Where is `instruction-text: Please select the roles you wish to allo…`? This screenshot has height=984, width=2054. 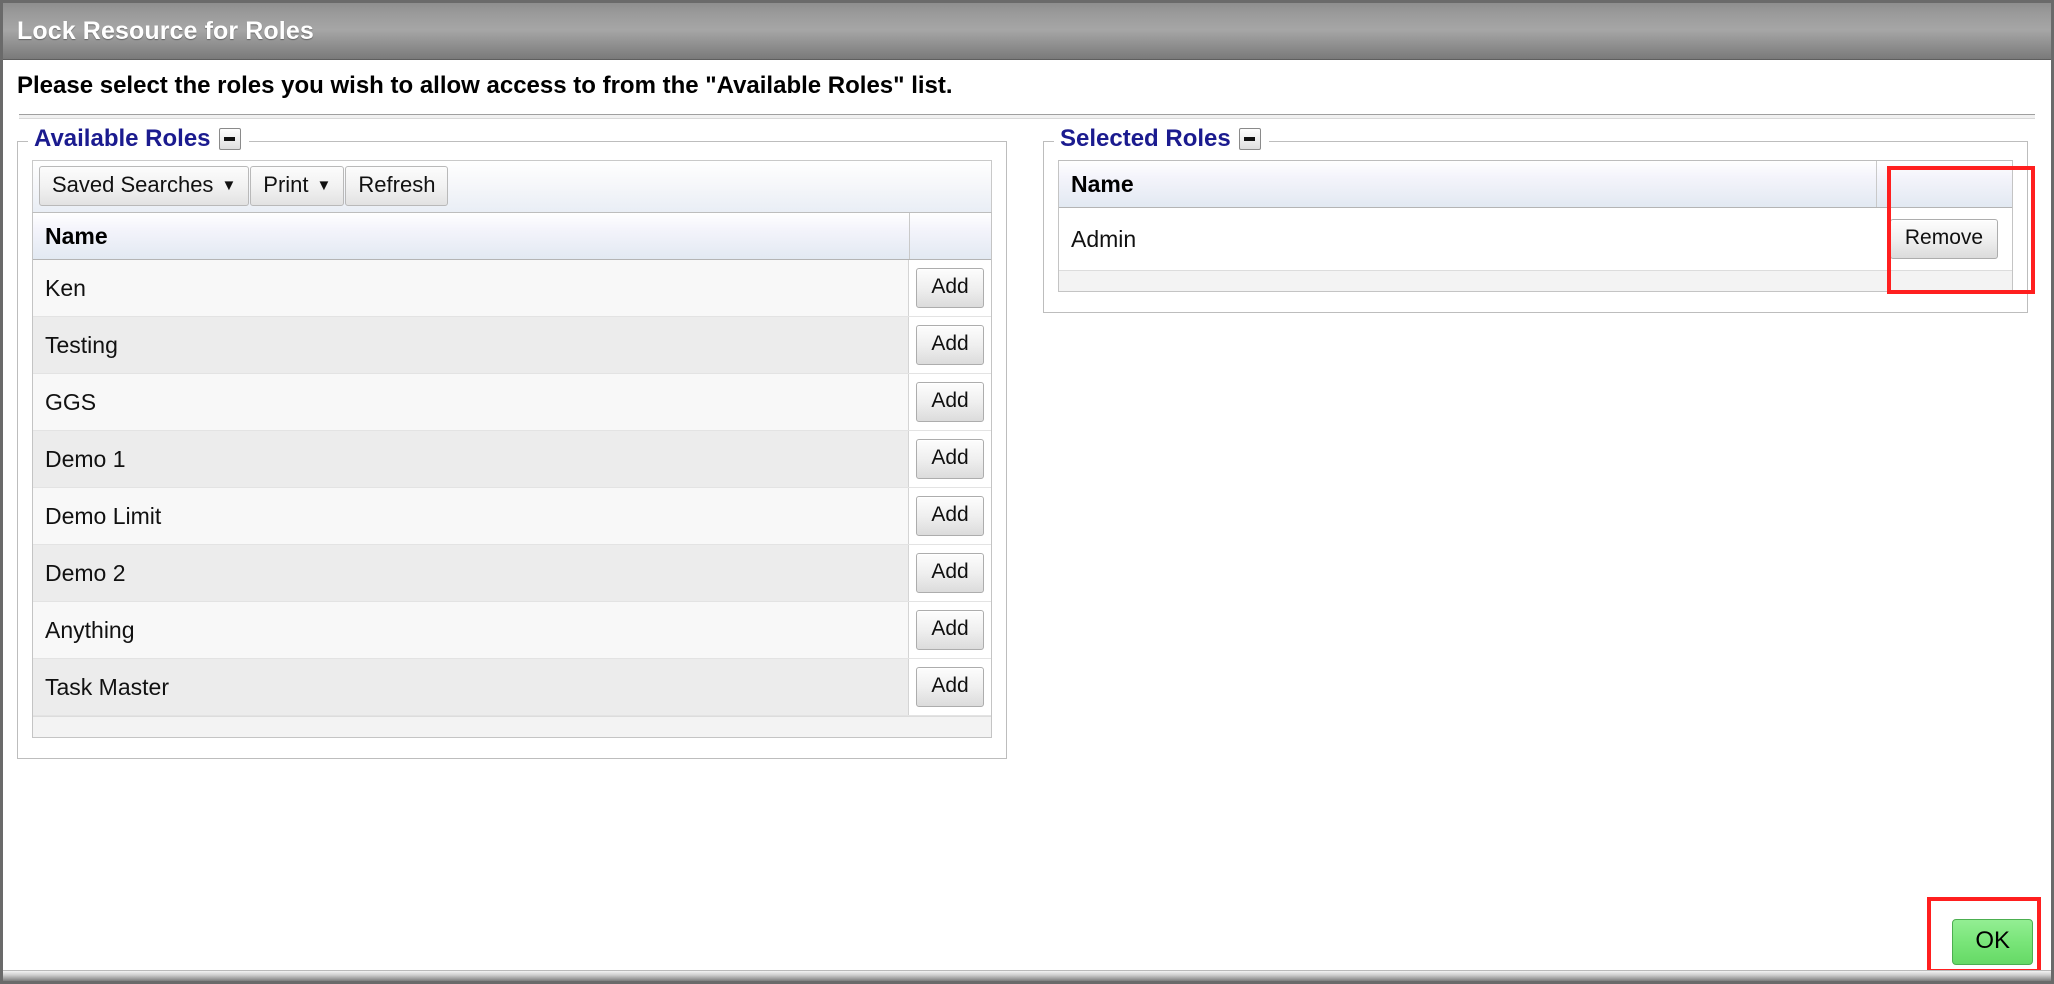 instruction-text: Please select the roles you wish to allo… is located at coordinates (485, 85).